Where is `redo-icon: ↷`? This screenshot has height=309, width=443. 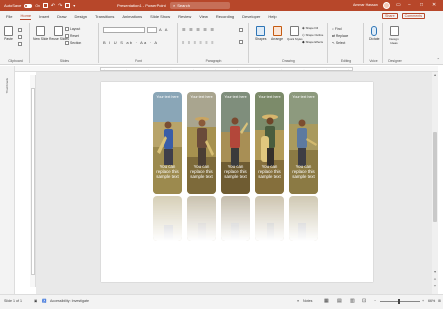
redo-icon: ↷ is located at coordinates (60, 6).